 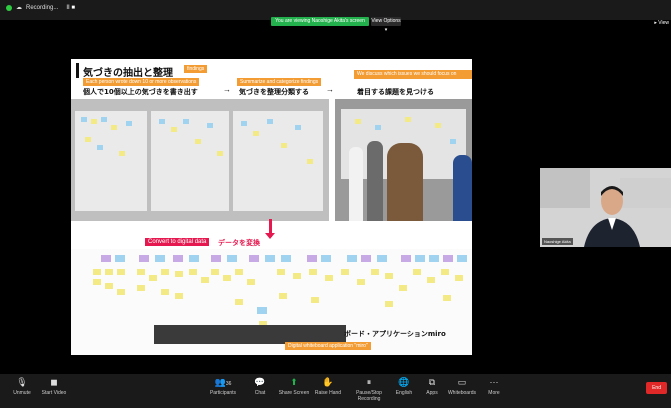 I want to click on security-shield-icon, so click(x=9, y=7).